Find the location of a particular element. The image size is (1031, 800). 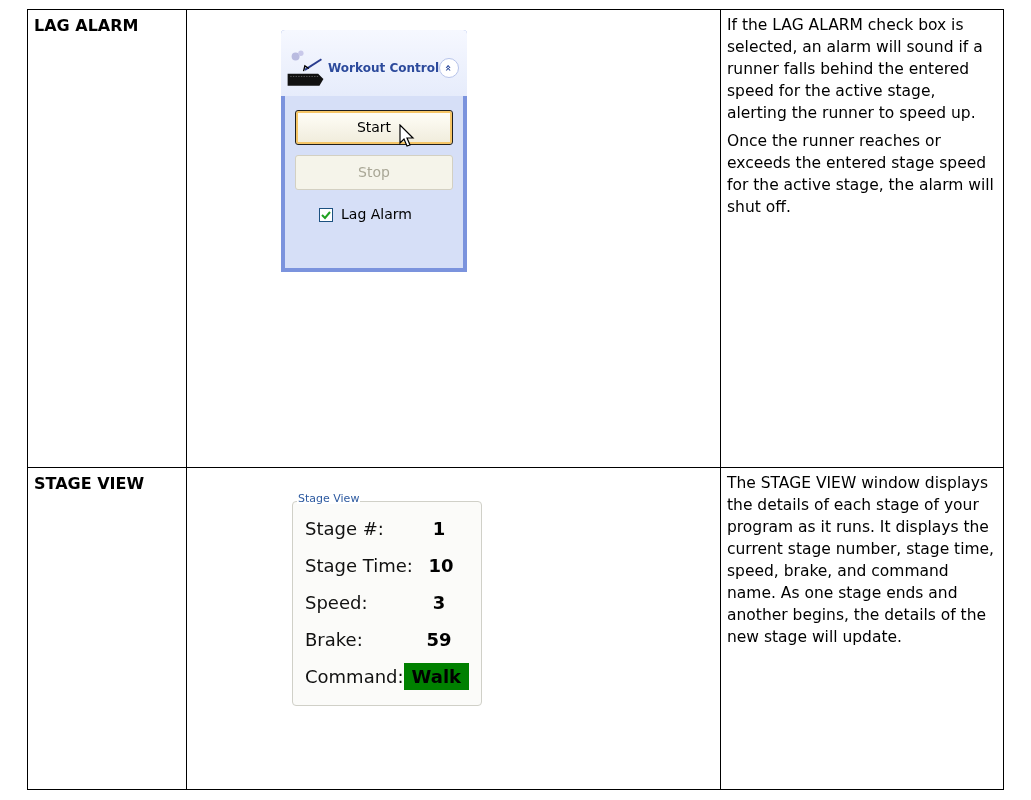

row-heading: STAGE VIEW is located at coordinates (89, 483).